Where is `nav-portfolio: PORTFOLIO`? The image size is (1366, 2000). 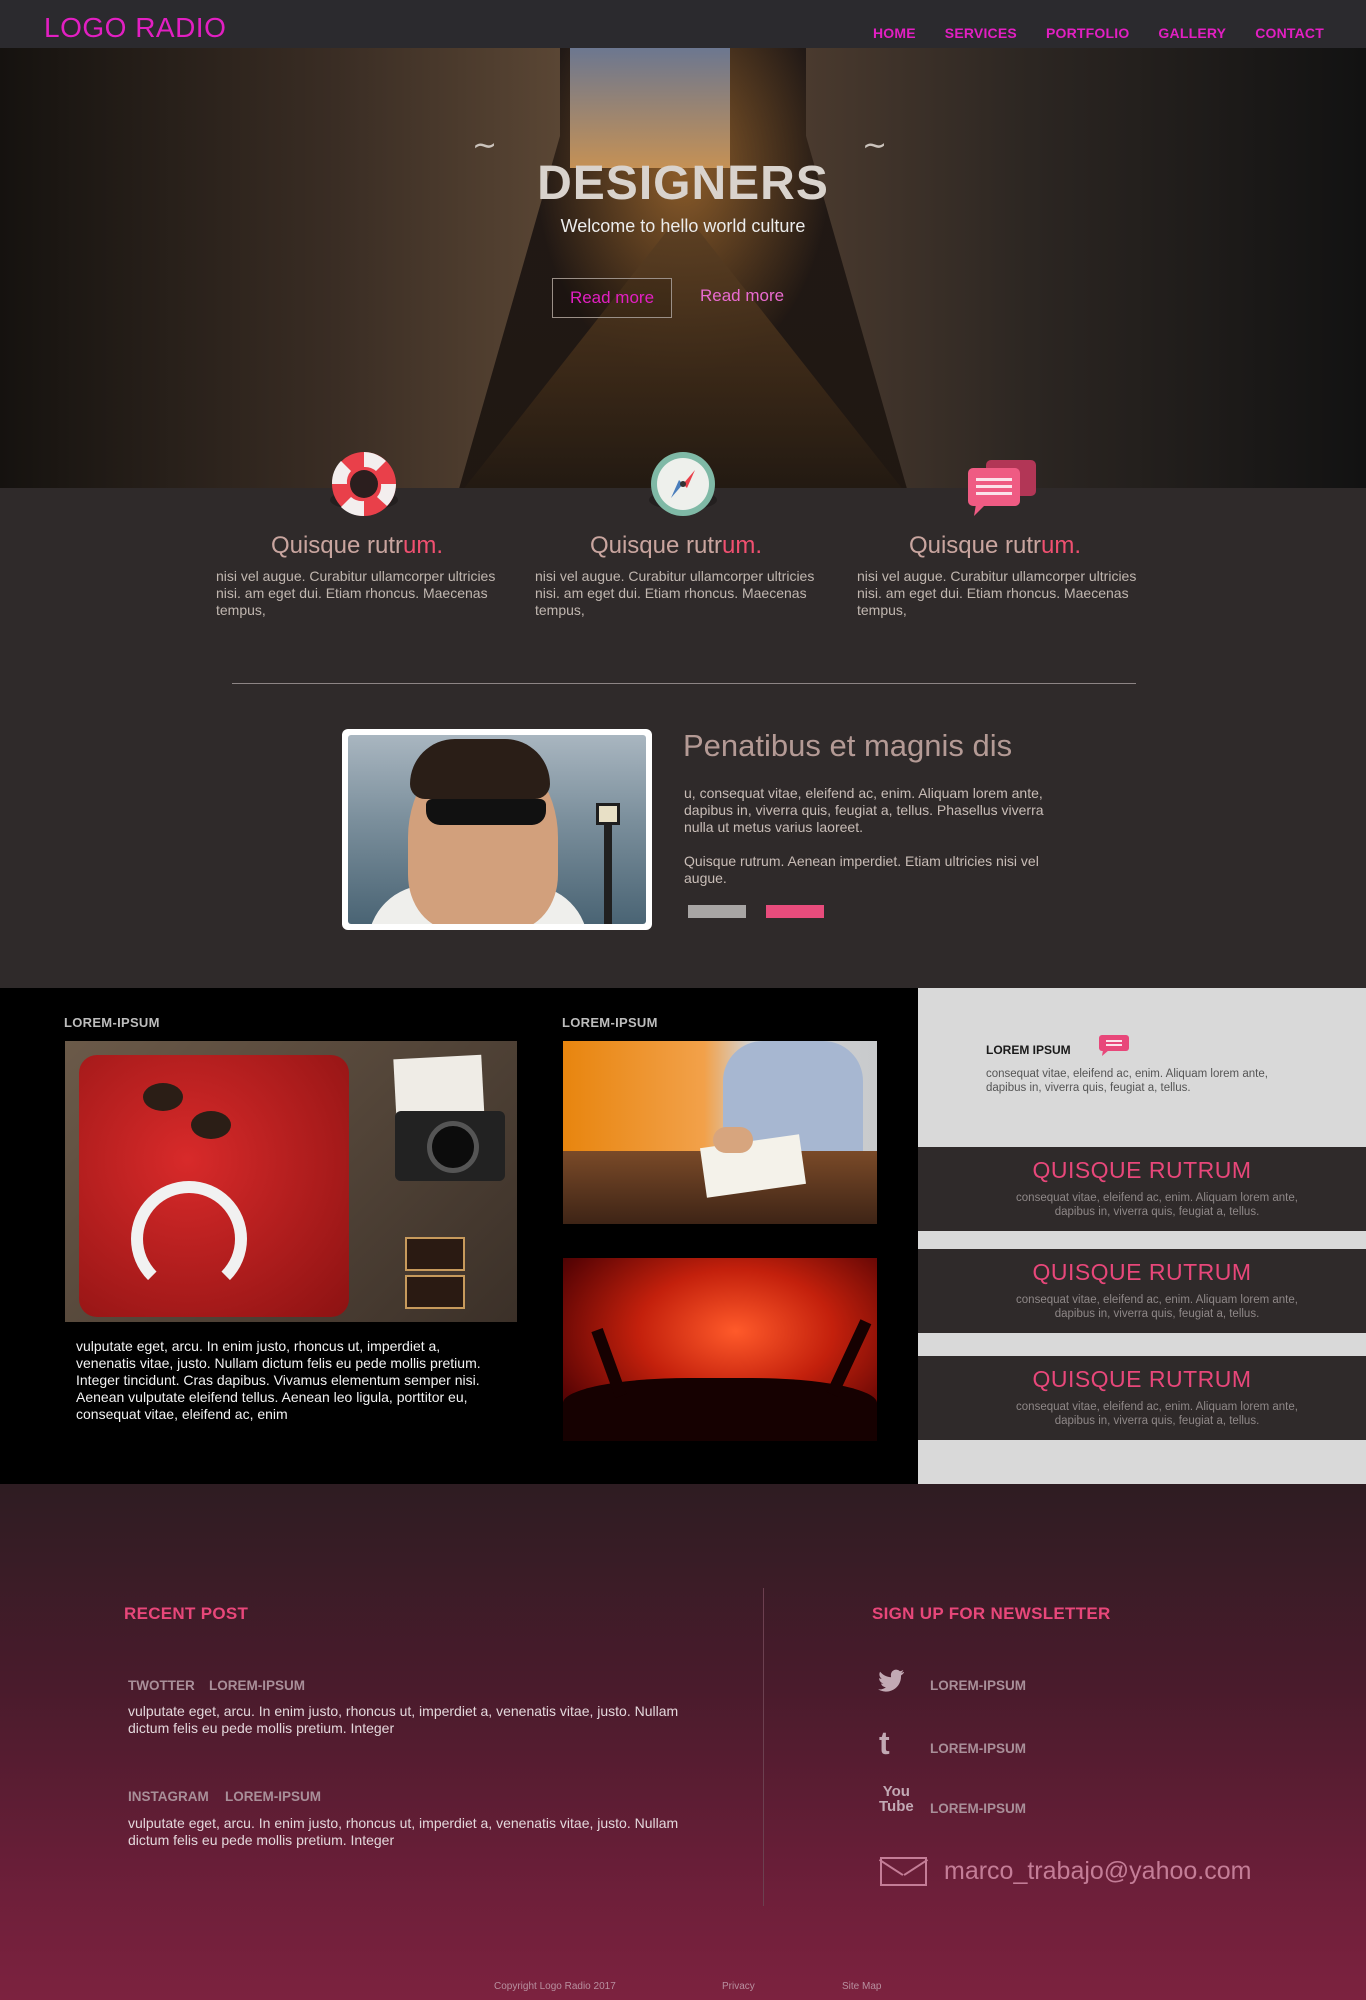
nav-portfolio: PORTFOLIO is located at coordinates (1087, 33).